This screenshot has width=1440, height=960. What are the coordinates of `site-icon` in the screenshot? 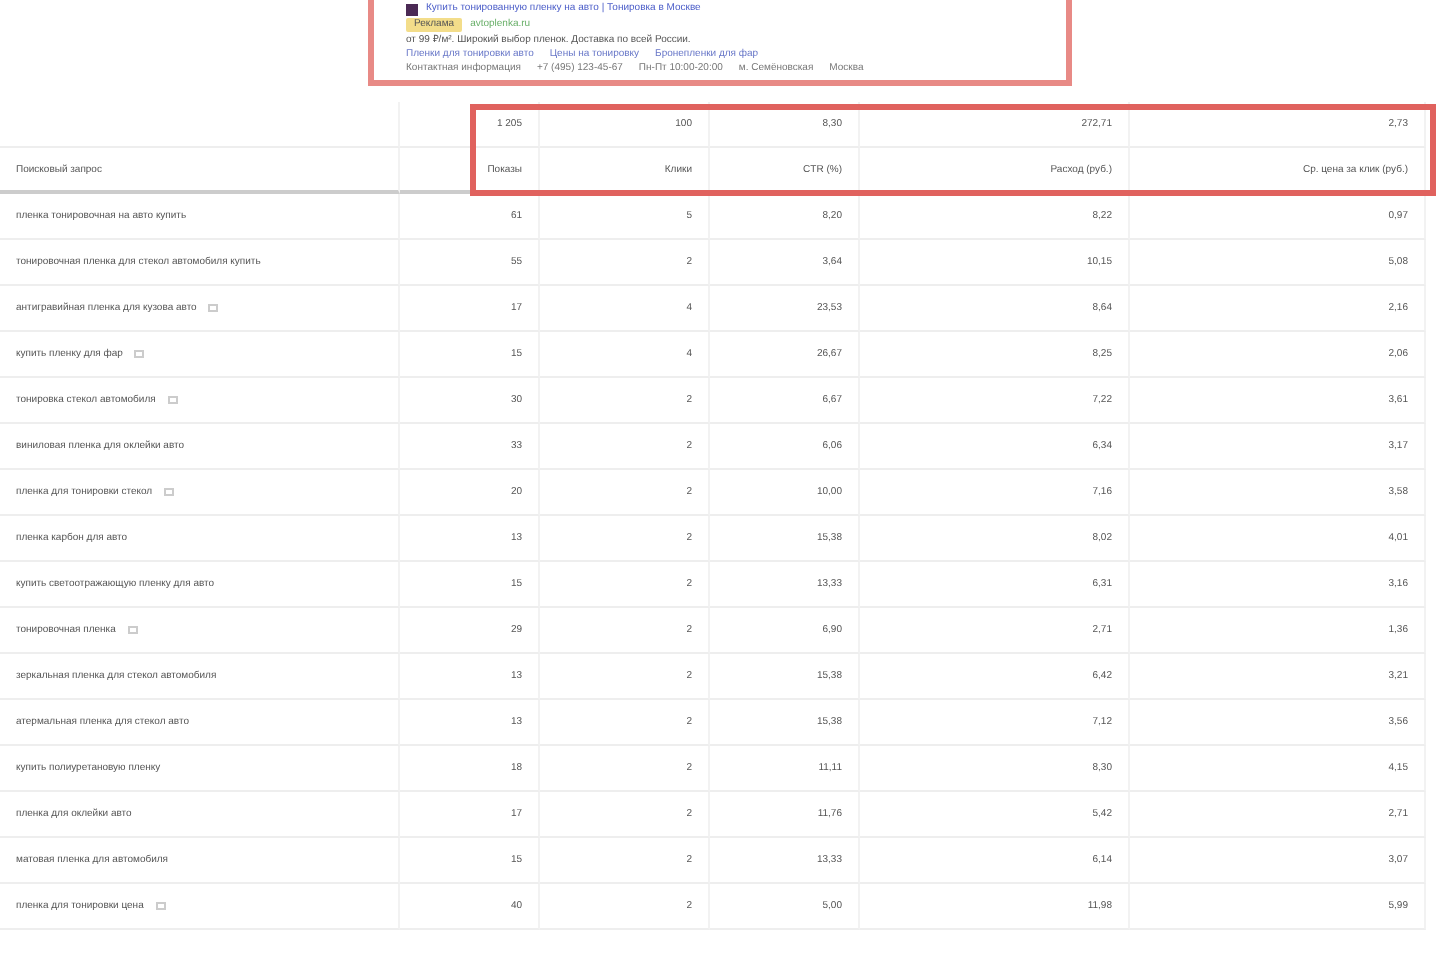 It's located at (412, 9).